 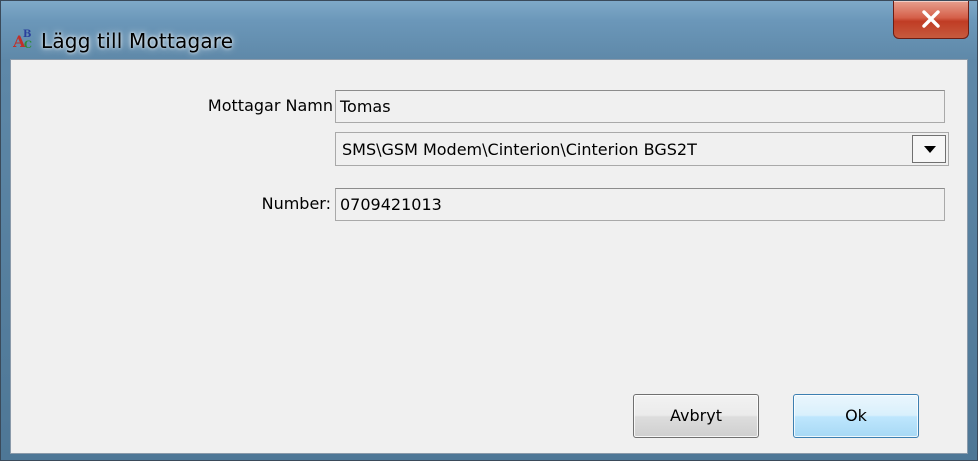 What do you see at coordinates (640, 106) in the screenshot?
I see `recipient-name-field: Tomas` at bounding box center [640, 106].